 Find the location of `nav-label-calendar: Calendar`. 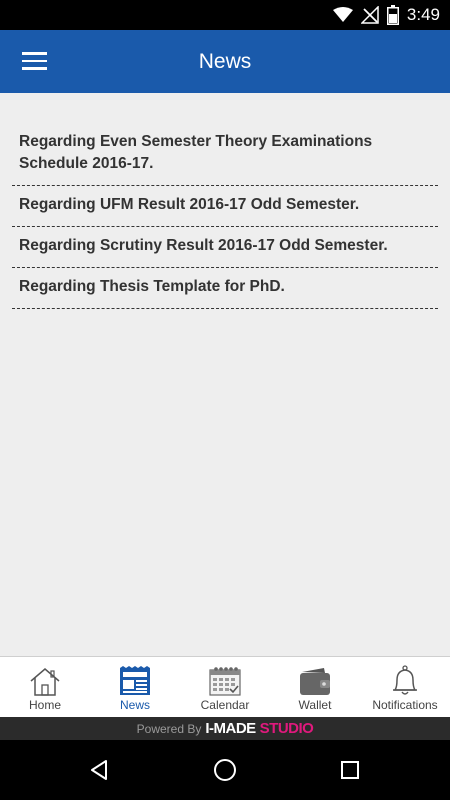

nav-label-calendar: Calendar is located at coordinates (225, 705).